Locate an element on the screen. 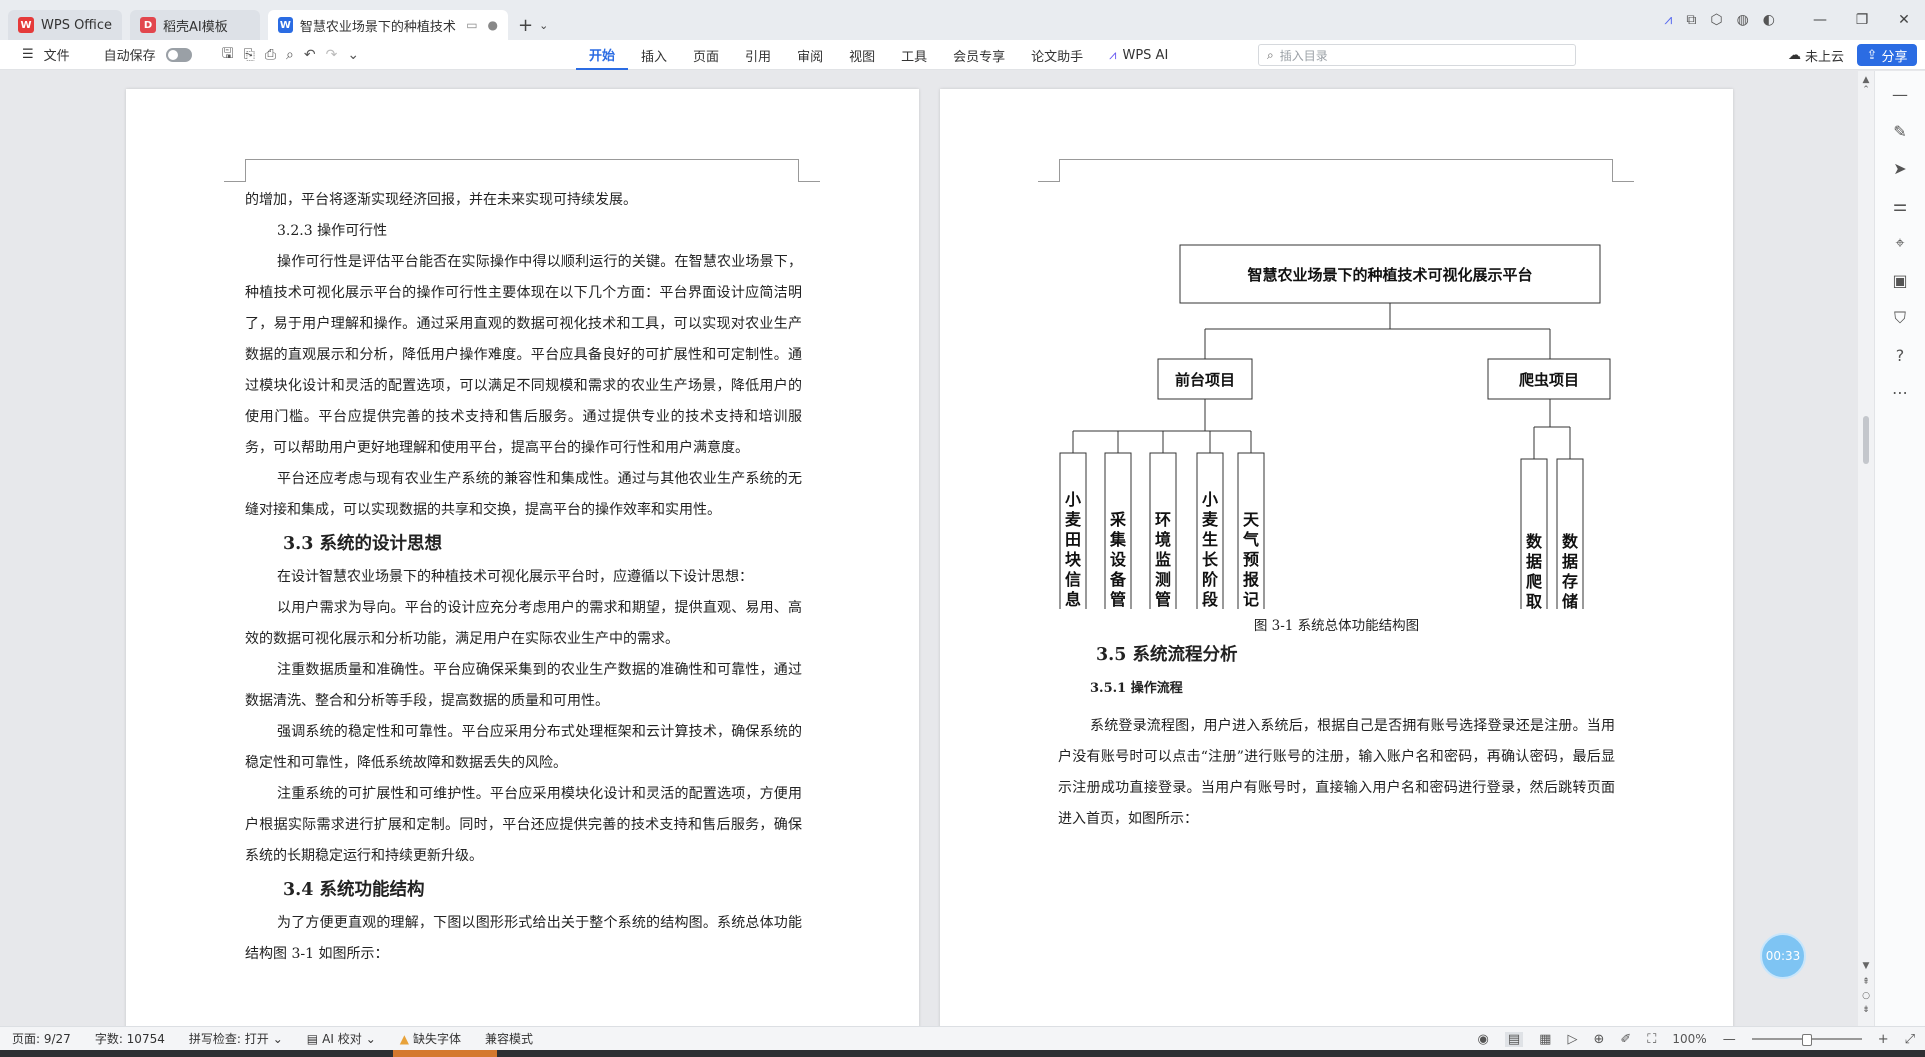 This screenshot has height=1057, width=1925. undo-icon: ↶ is located at coordinates (310, 55).